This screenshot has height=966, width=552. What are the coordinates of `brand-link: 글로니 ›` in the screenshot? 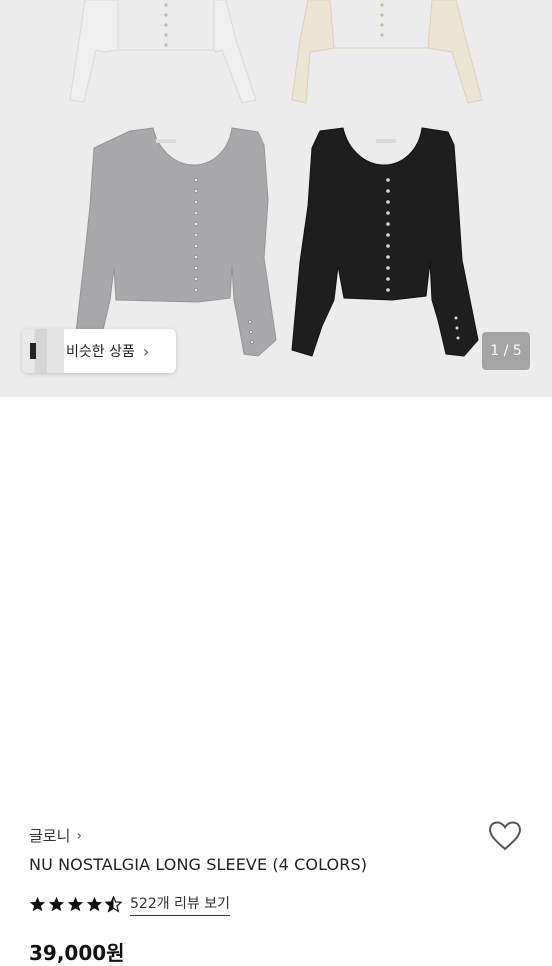 It's located at (55, 835).